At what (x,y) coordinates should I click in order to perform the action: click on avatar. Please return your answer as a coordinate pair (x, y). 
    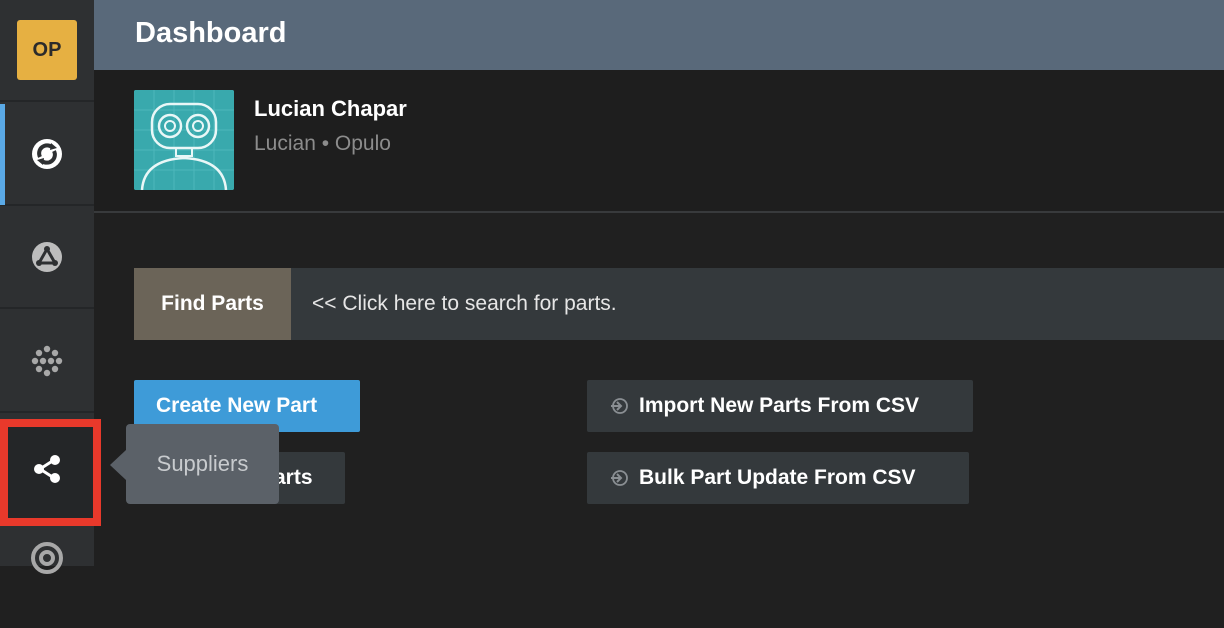
    Looking at the image, I should click on (184, 140).